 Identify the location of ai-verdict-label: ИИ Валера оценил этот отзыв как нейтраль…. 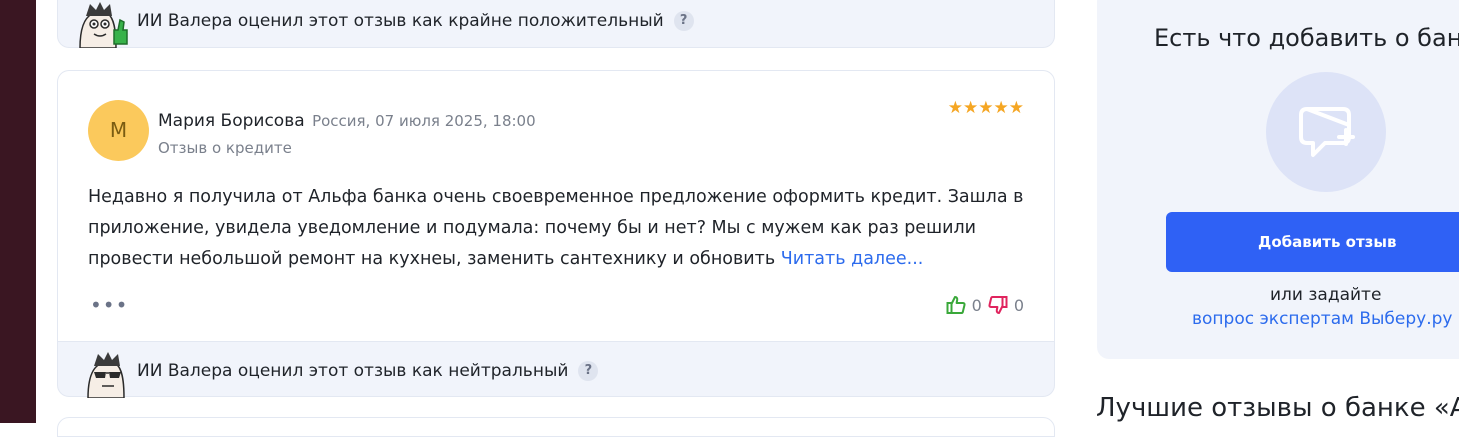
(353, 371).